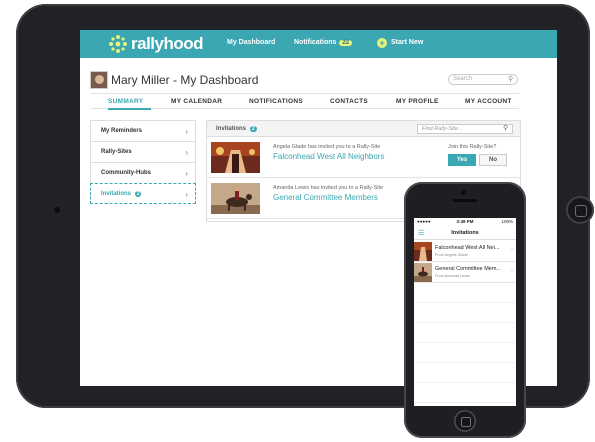  I want to click on phone-nav-bar: ☰ Invitations, so click(465, 233).